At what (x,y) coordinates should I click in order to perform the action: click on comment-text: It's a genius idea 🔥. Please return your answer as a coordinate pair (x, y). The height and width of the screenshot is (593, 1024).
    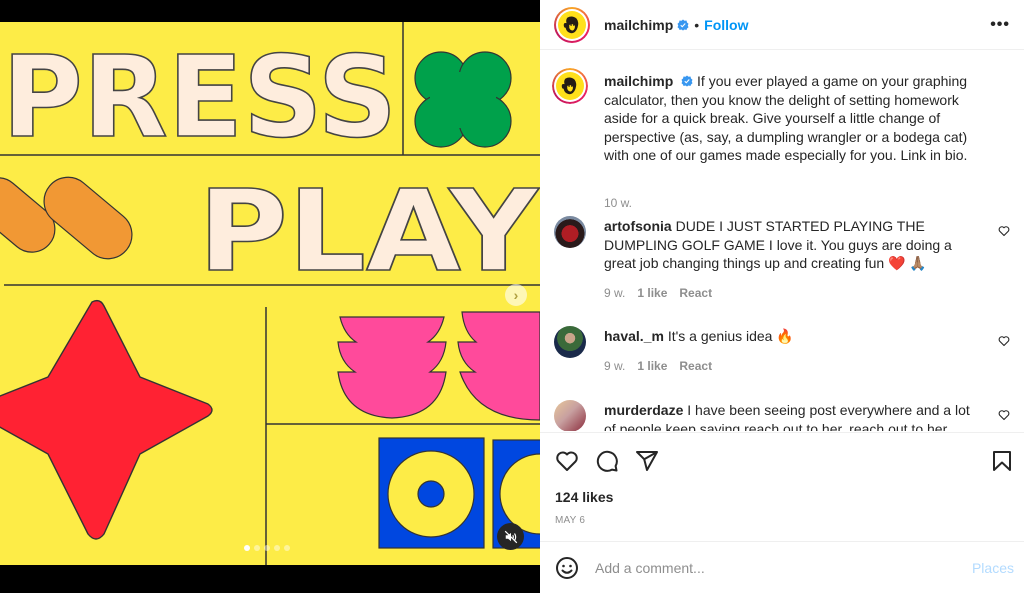
    Looking at the image, I should click on (730, 336).